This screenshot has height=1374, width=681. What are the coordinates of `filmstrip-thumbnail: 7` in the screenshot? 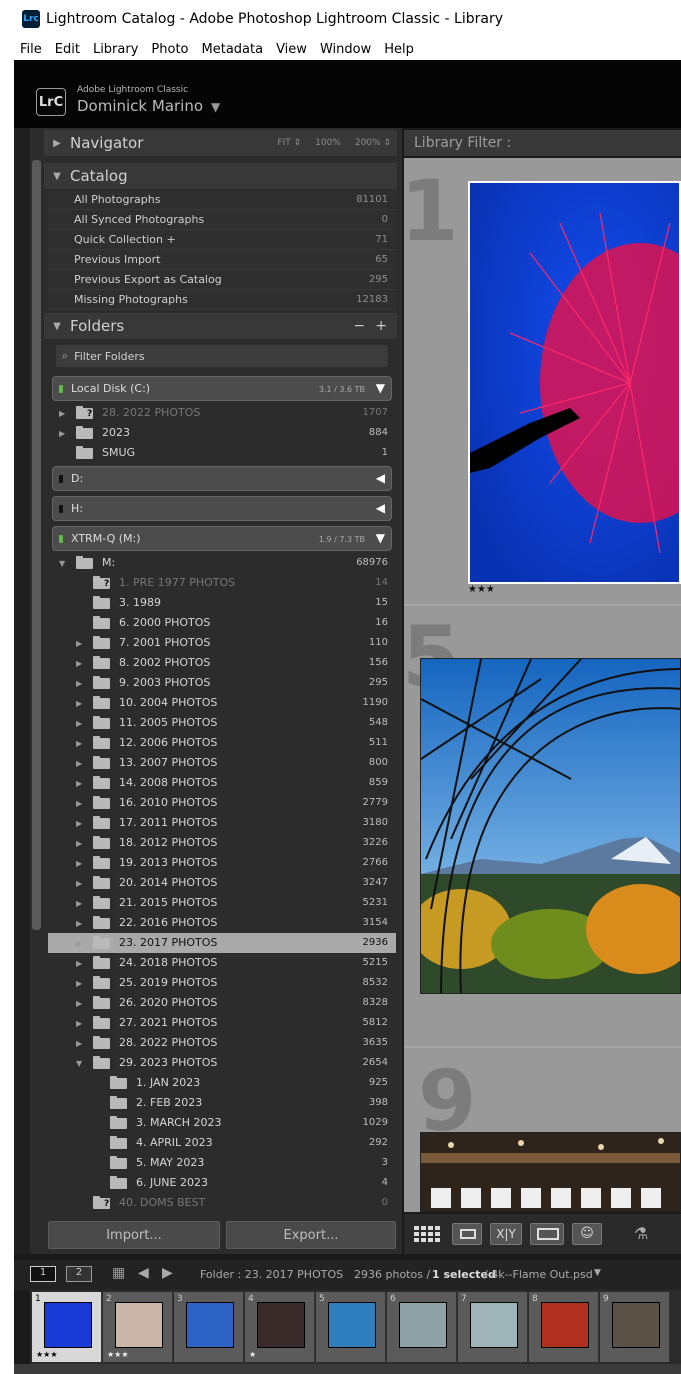 It's located at (493, 1327).